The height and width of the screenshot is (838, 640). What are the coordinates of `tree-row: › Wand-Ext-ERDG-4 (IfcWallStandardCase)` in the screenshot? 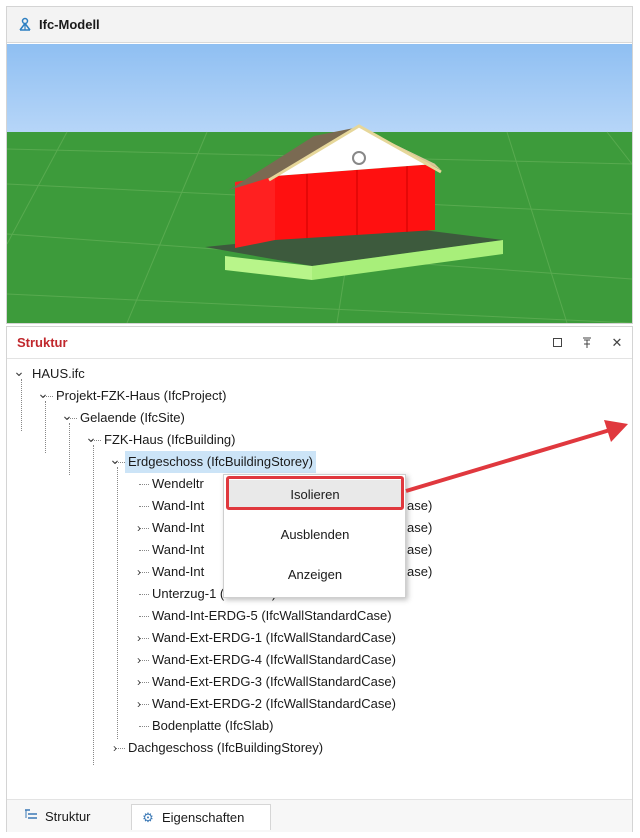 It's located at (319, 660).